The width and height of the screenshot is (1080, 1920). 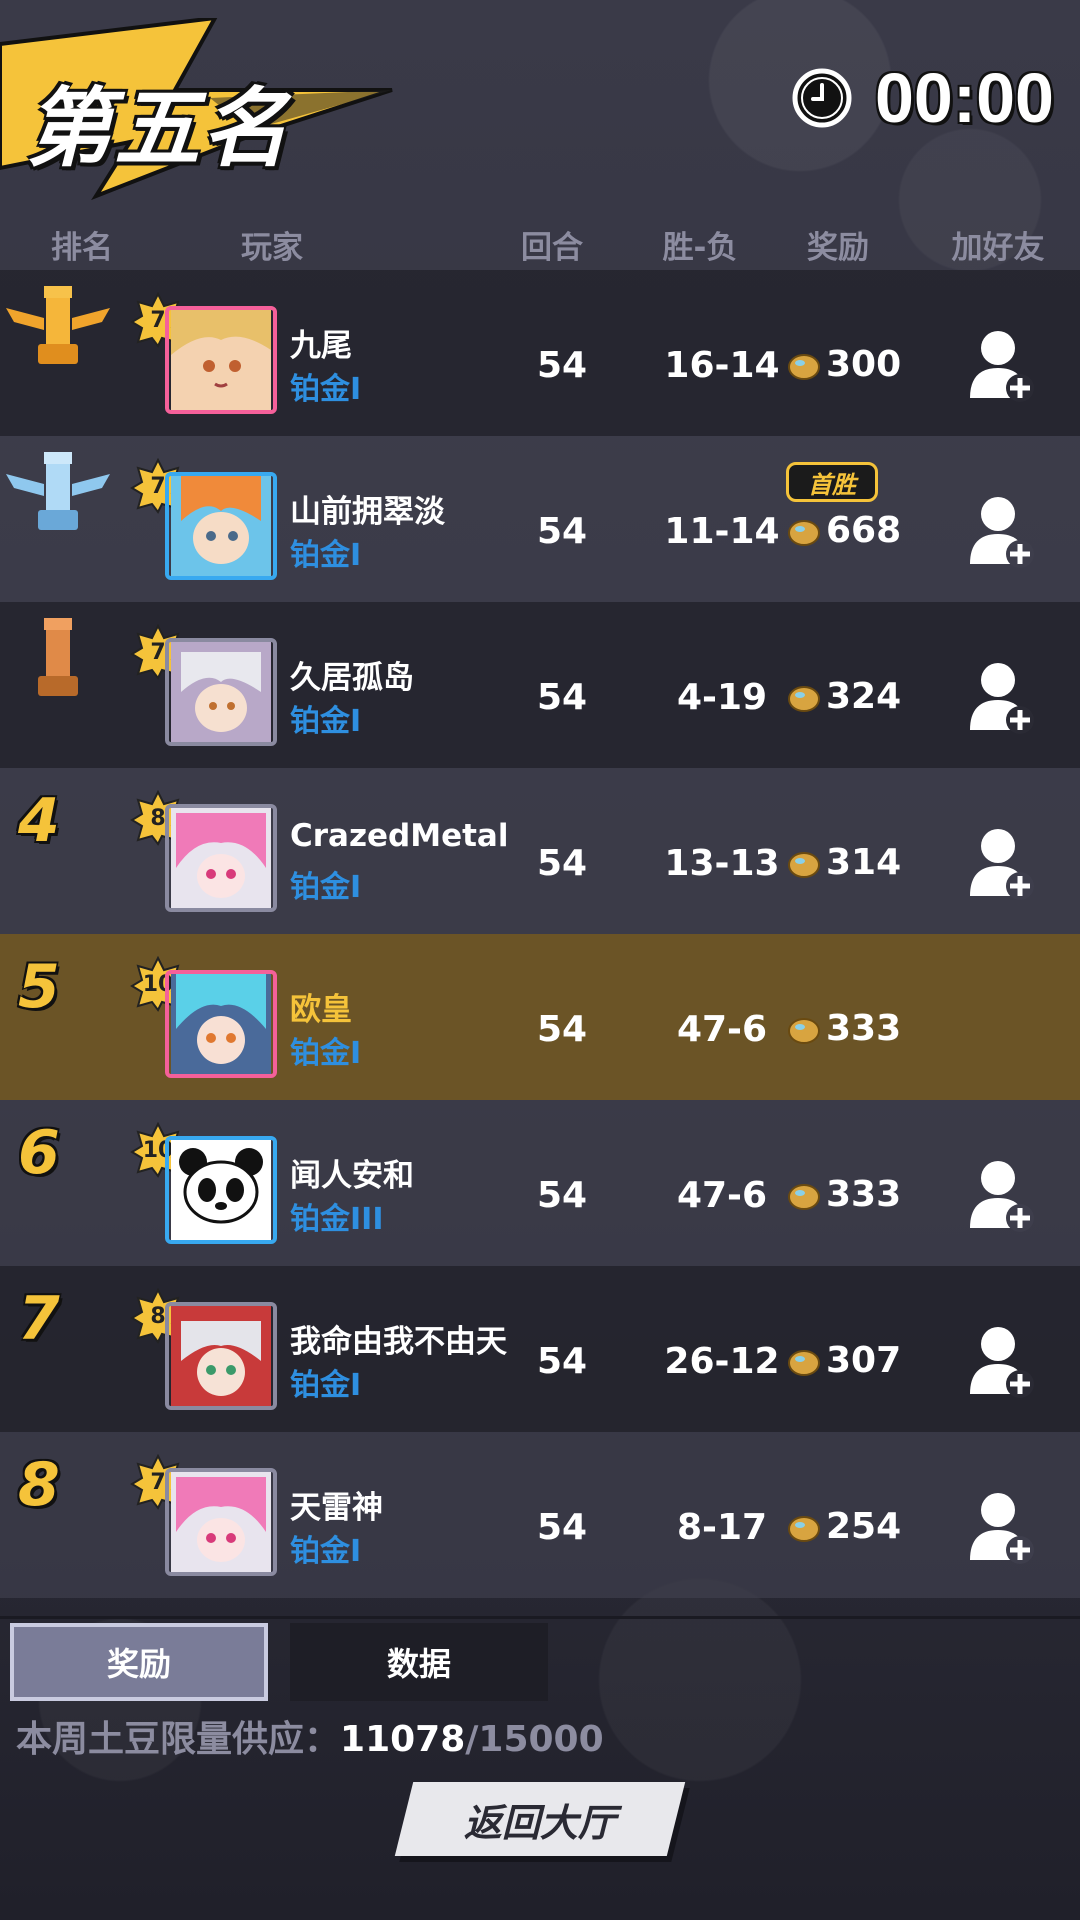 I want to click on table-row: 7 8 我命由我不由天 铂金I 54 26-12 307, so click(x=540, y=1349).